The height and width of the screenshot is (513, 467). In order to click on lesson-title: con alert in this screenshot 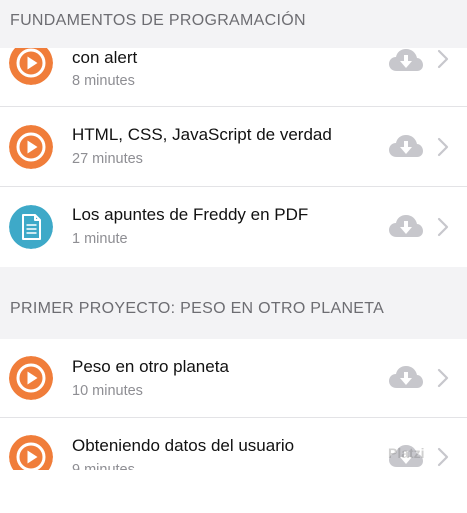, I will do `click(105, 57)`.